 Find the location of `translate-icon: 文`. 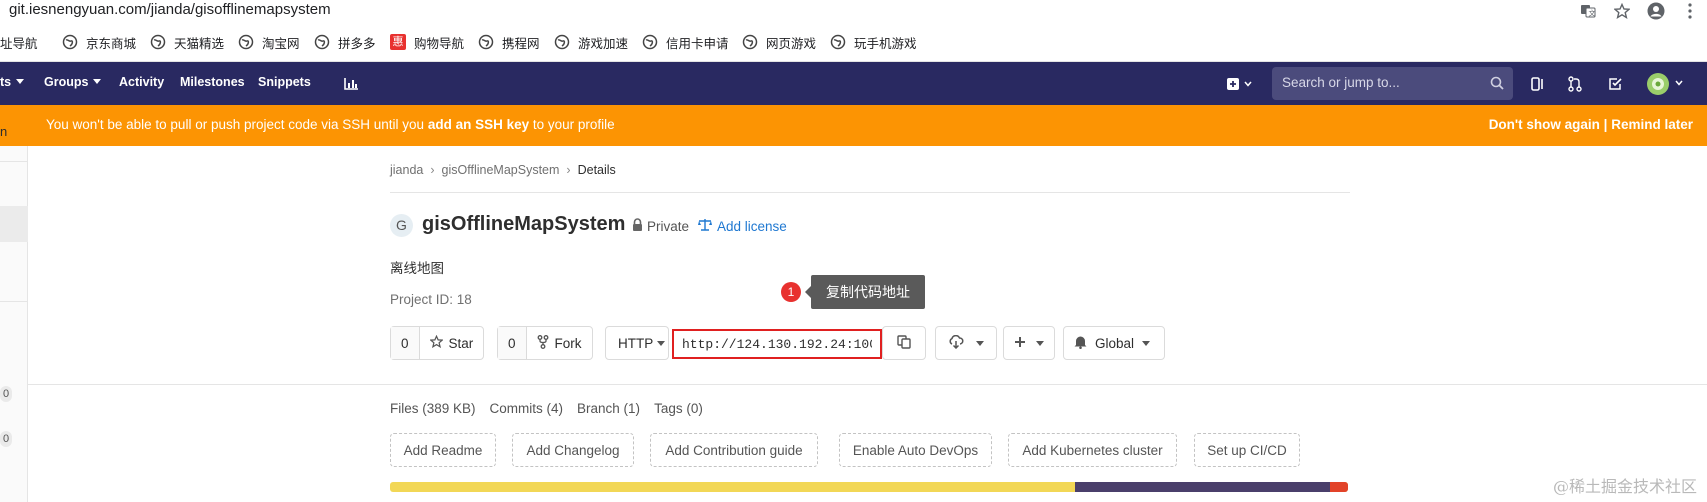

translate-icon: 文 is located at coordinates (1588, 11).